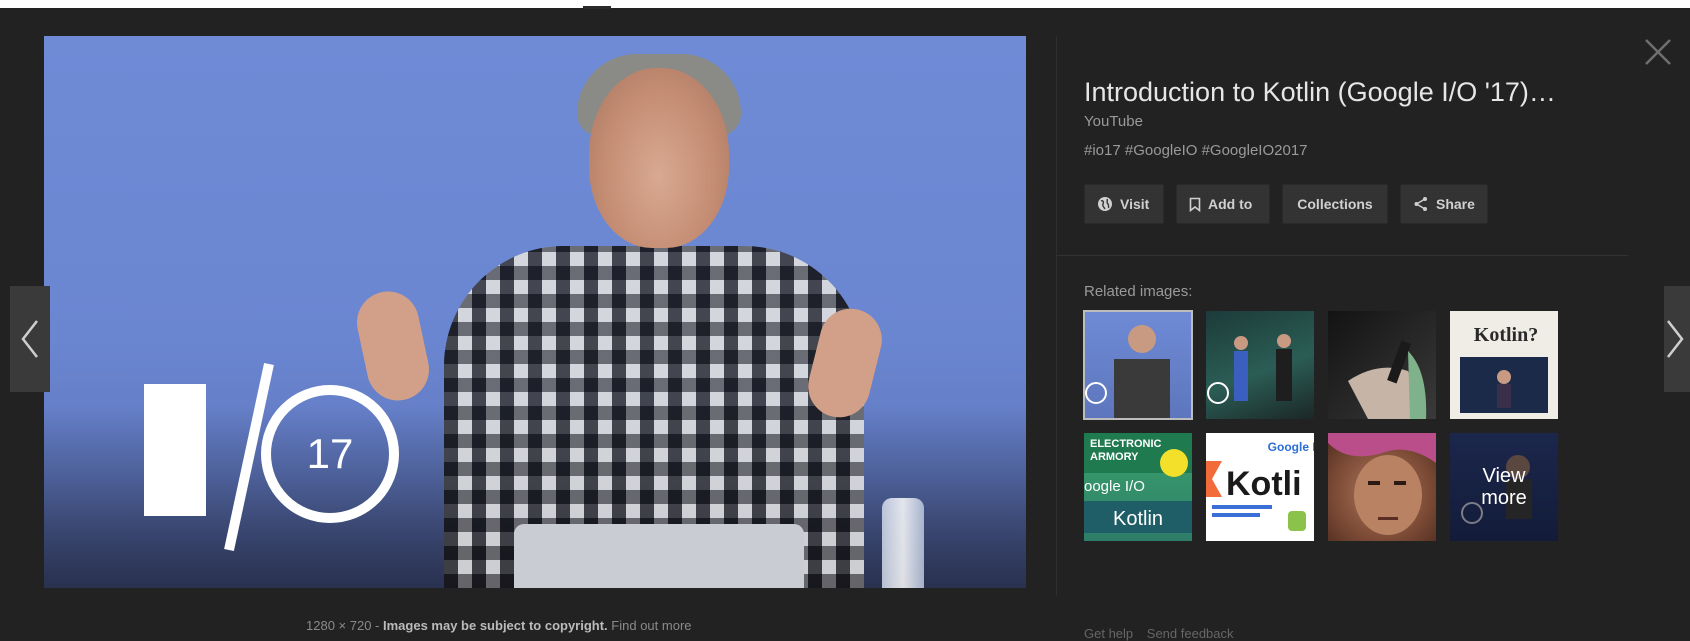 The width and height of the screenshot is (1690, 641). I want to click on image-head, so click(659, 158).